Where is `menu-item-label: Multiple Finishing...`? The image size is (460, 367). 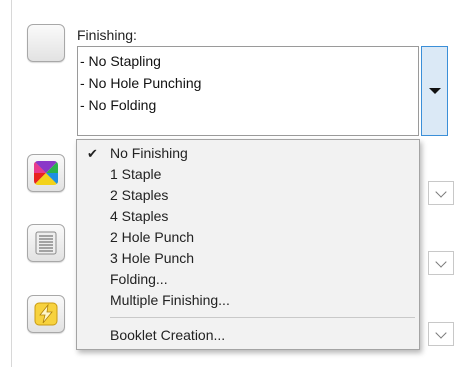 menu-item-label: Multiple Finishing... is located at coordinates (170, 300).